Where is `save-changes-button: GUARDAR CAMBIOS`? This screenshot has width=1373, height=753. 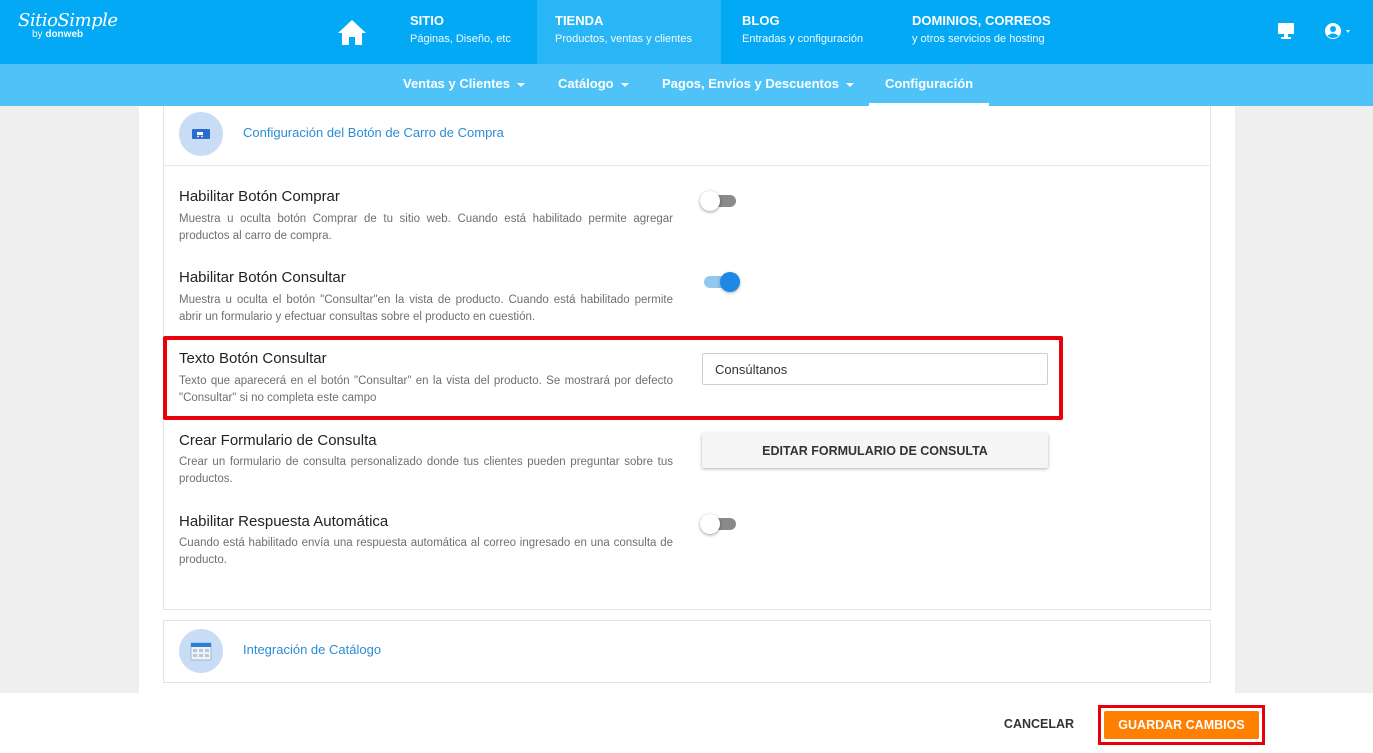 save-changes-button: GUARDAR CAMBIOS is located at coordinates (1181, 725).